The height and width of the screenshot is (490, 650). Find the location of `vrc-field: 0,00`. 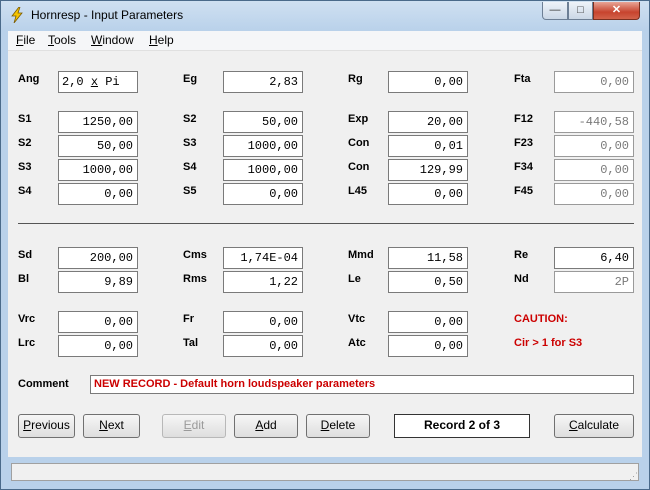

vrc-field: 0,00 is located at coordinates (98, 322).